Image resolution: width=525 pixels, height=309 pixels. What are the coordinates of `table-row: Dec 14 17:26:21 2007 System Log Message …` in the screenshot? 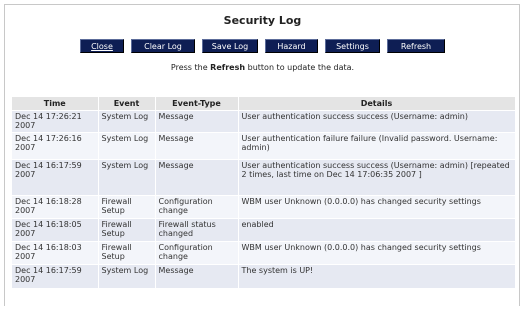 It's located at (264, 121).